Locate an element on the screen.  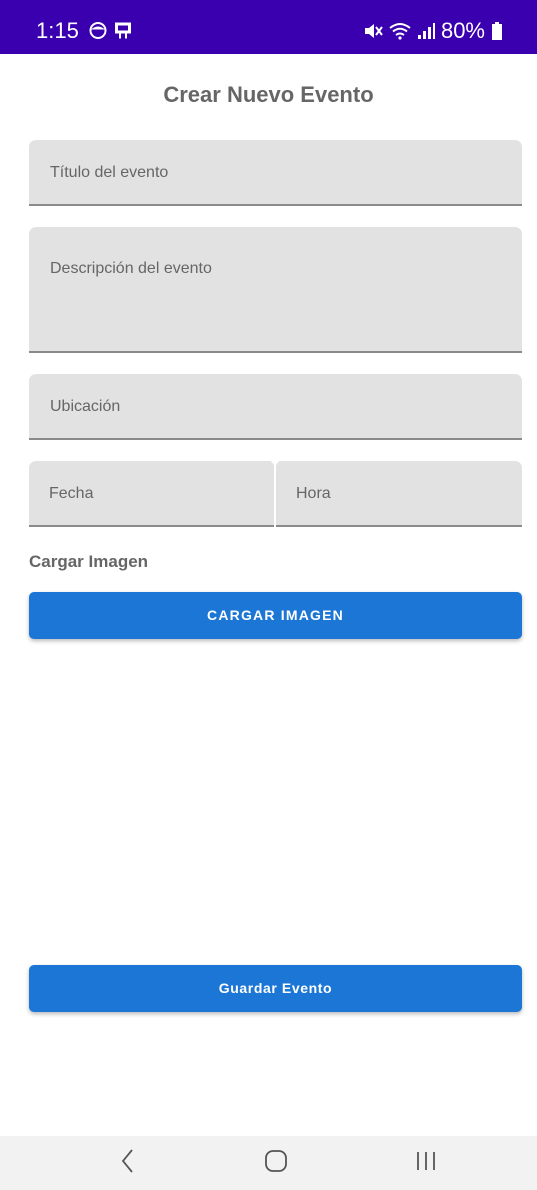
upload-image-button: CARGAR IMAGEN is located at coordinates (275, 615).